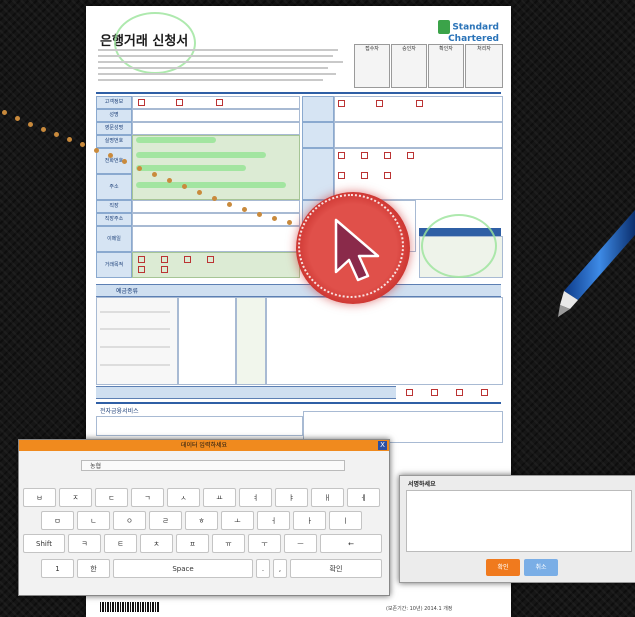 The width and height of the screenshot is (635, 617). I want to click on key: ㅎ, so click(201, 520).